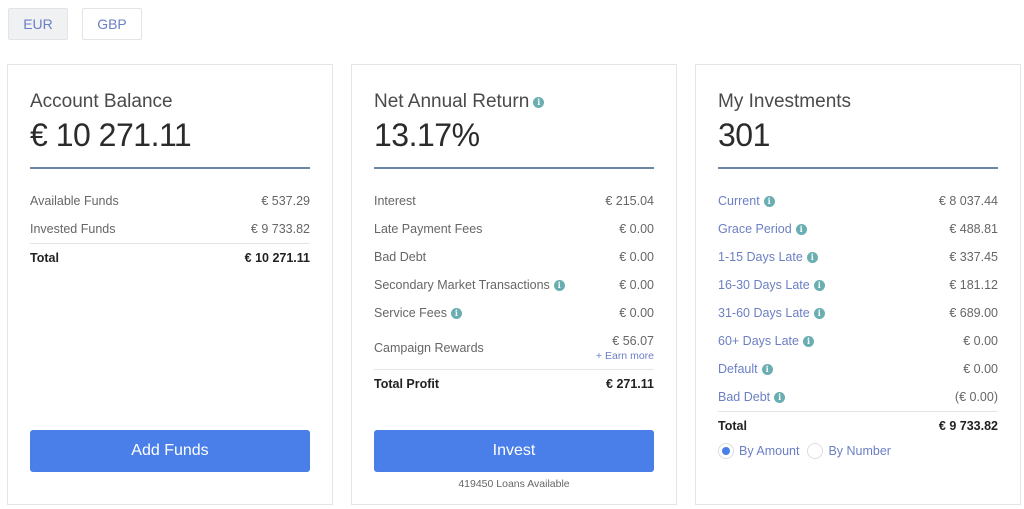  I want to click on status-link-grace-period: Grace Period i, so click(762, 229).